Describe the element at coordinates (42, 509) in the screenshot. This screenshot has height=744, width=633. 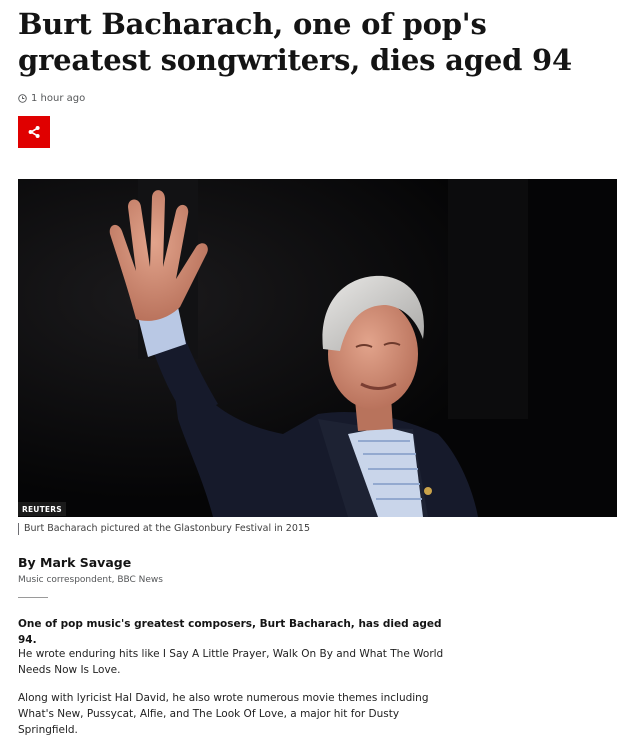
I see `image-credit: REUTERS` at that location.